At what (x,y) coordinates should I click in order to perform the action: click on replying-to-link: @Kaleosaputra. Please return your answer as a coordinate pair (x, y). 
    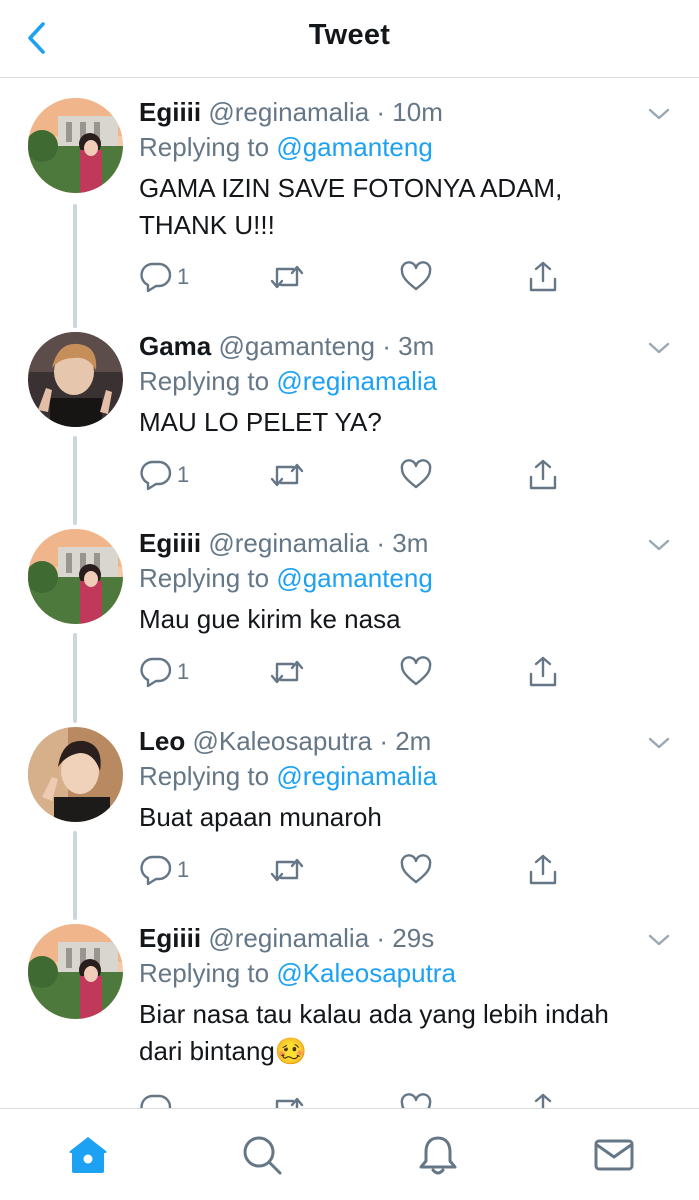
    Looking at the image, I should click on (366, 973).